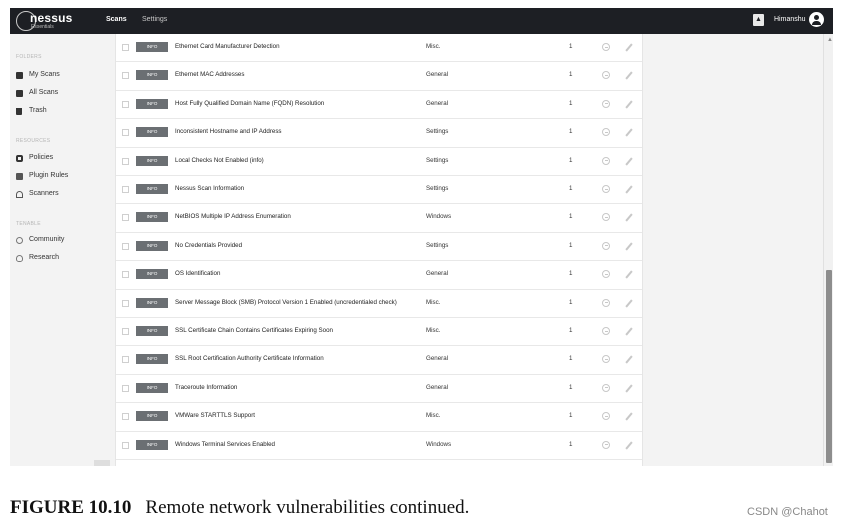  What do you see at coordinates (379, 389) in the screenshot?
I see `table-row: INFO Traceroute Information General 1` at bounding box center [379, 389].